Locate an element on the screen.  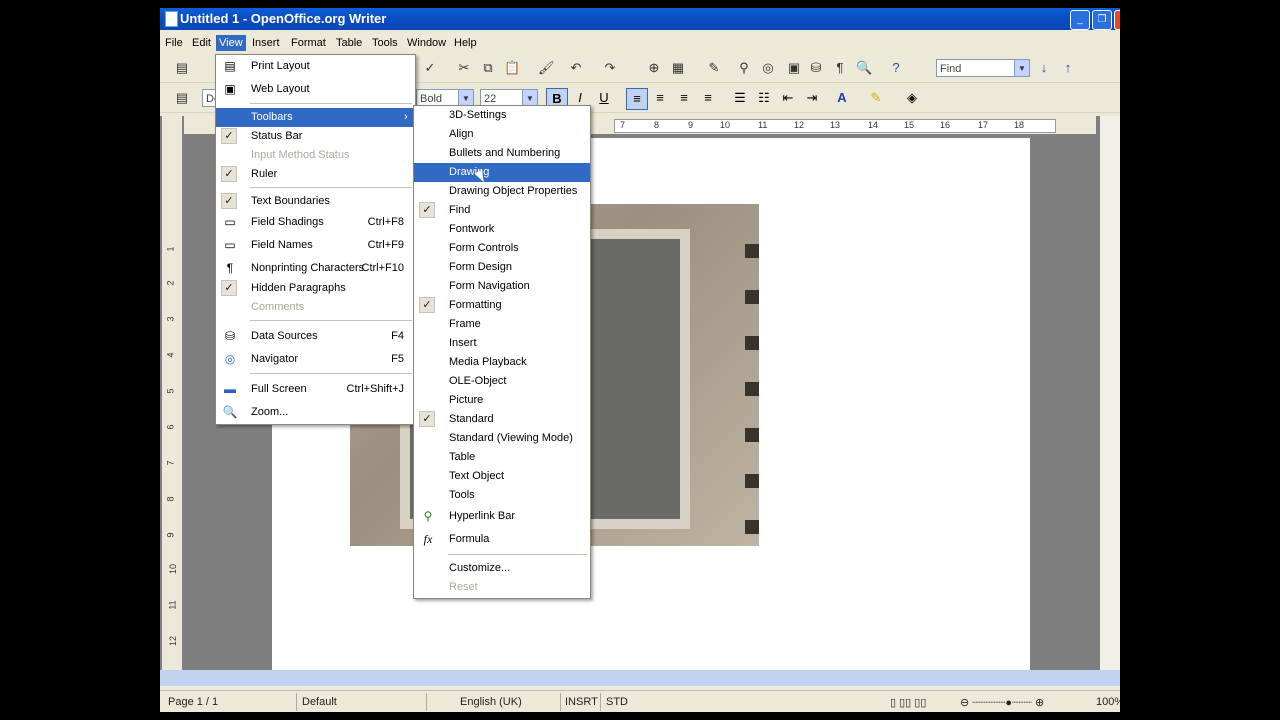
menu-view: View is located at coordinates (231, 43).